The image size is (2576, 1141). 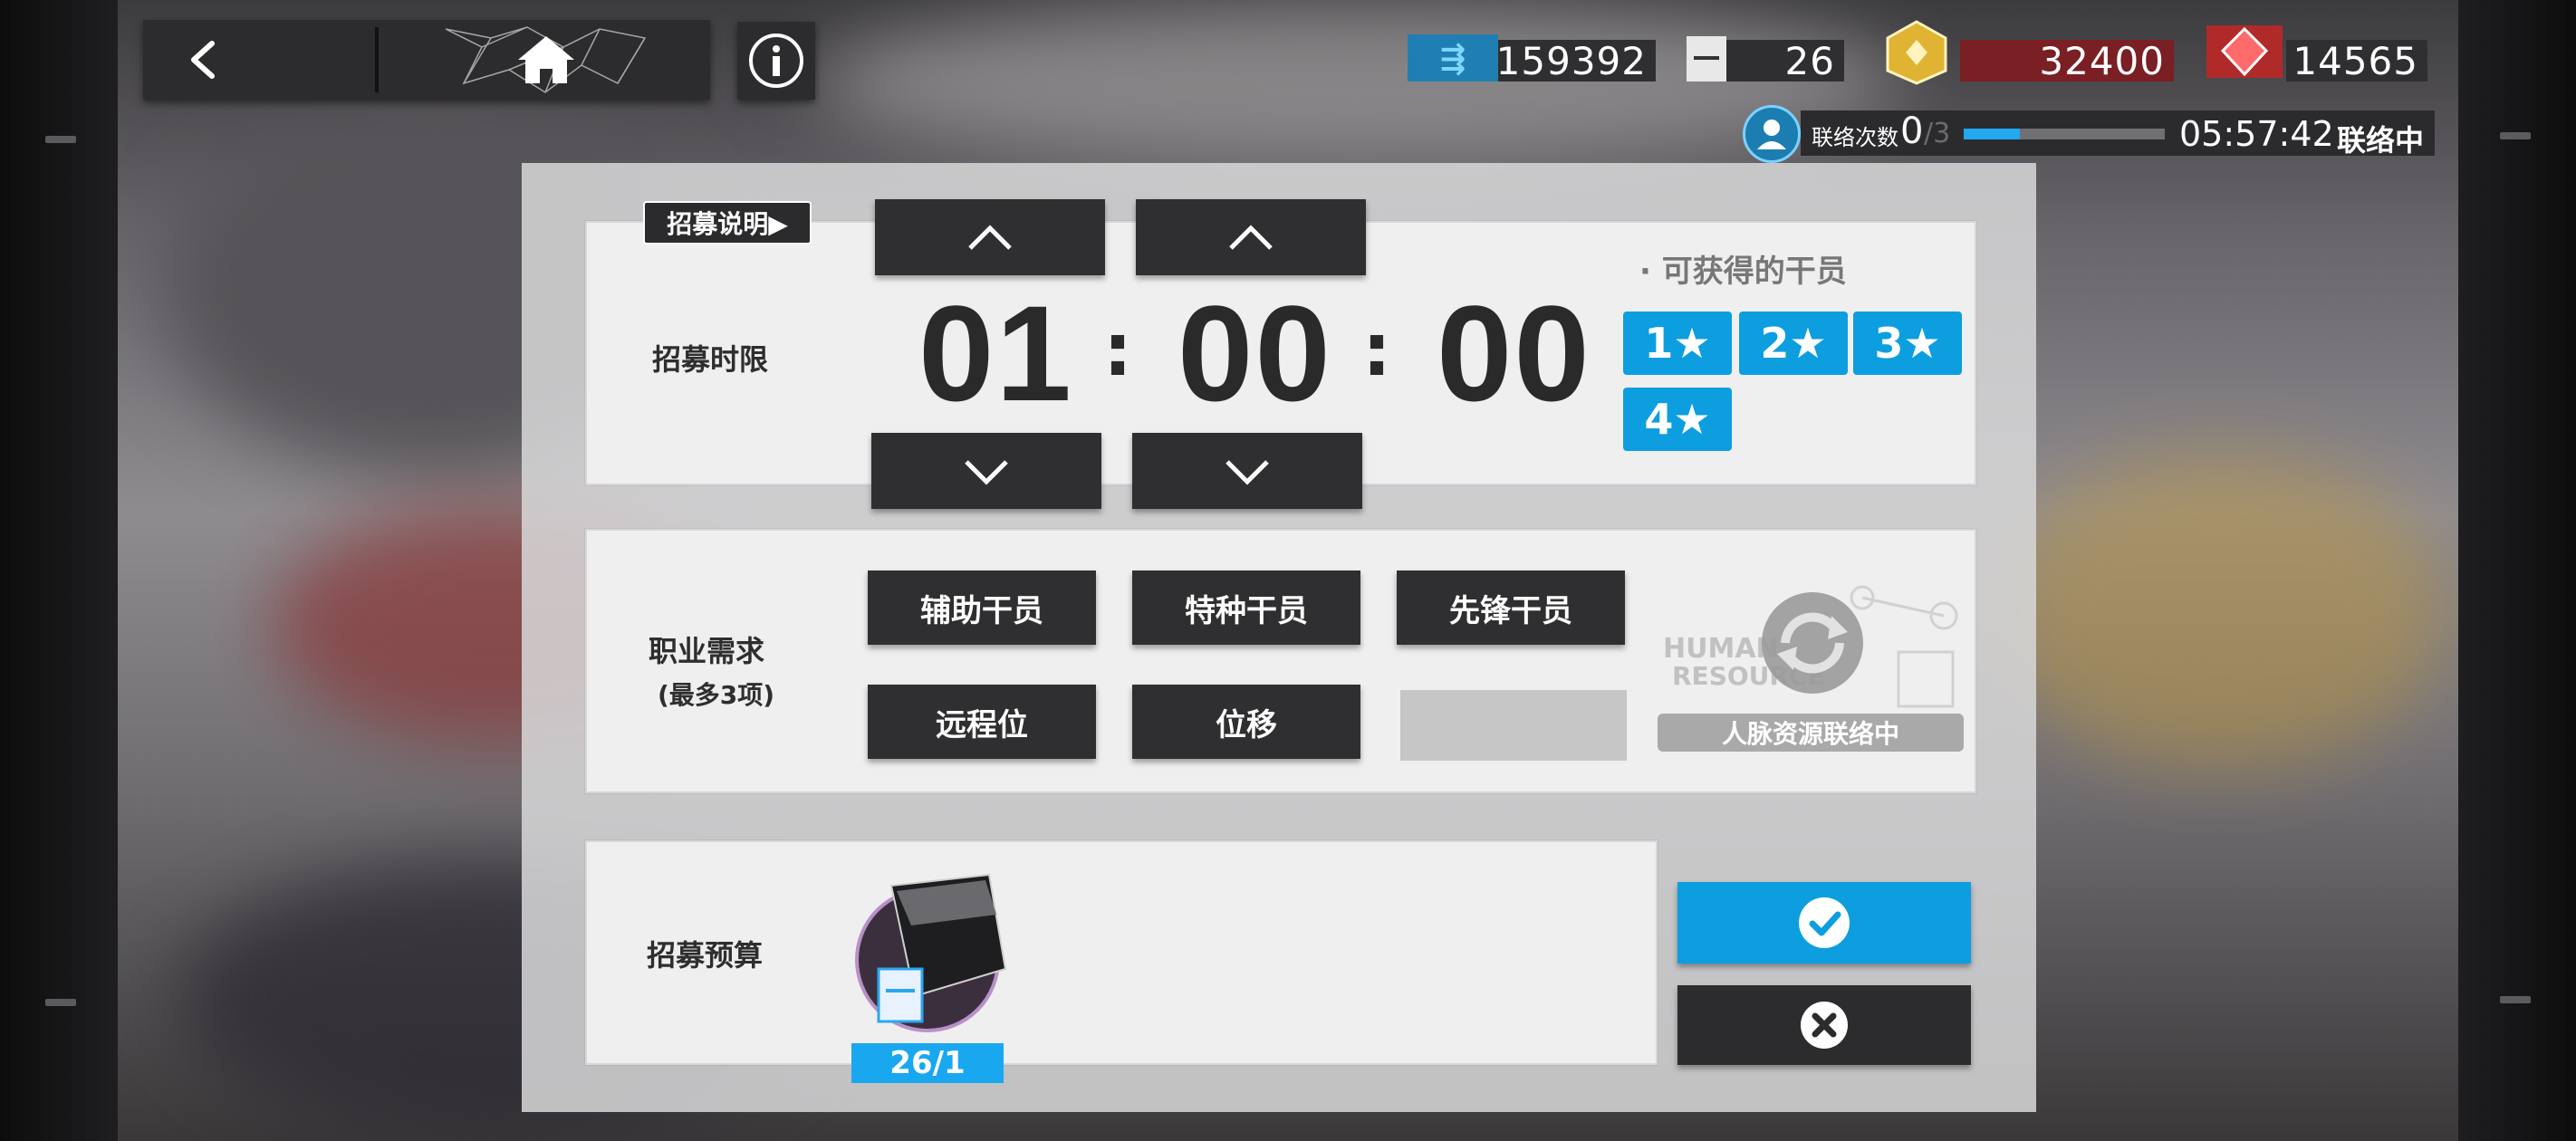 I want to click on info-icon, so click(x=776, y=61).